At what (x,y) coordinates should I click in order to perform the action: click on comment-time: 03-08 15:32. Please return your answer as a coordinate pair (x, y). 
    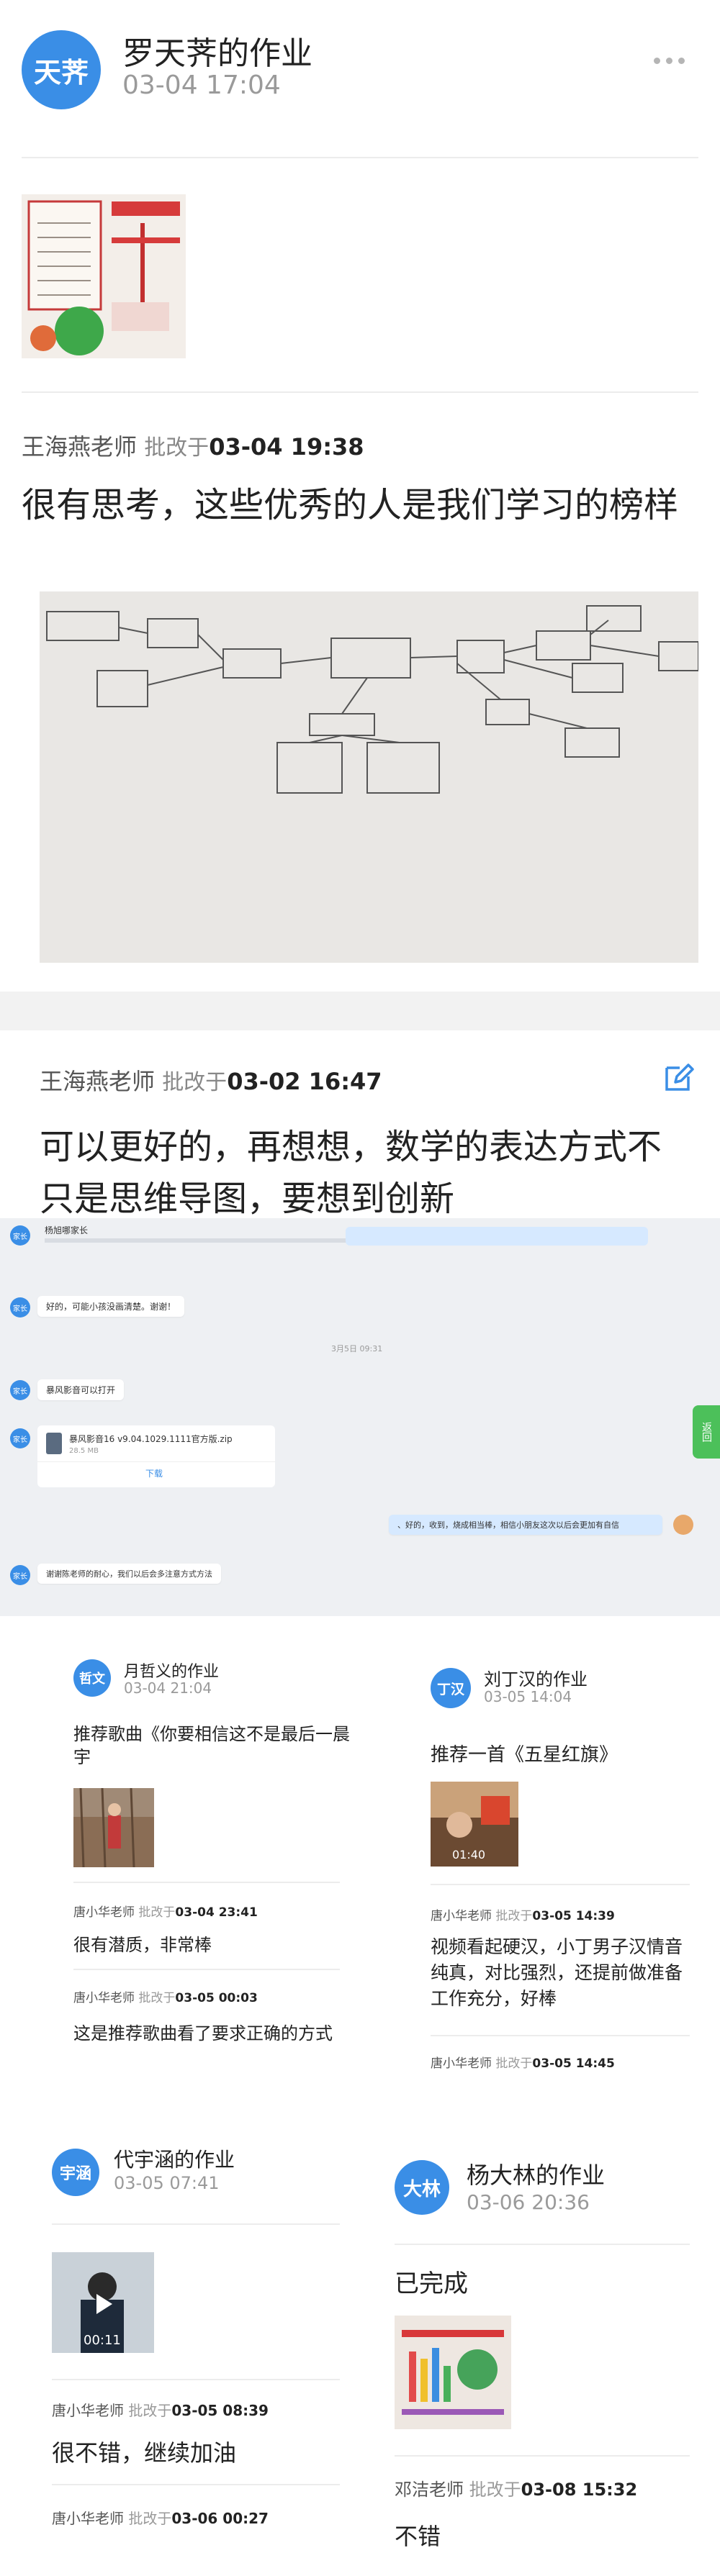
    Looking at the image, I should click on (579, 2490).